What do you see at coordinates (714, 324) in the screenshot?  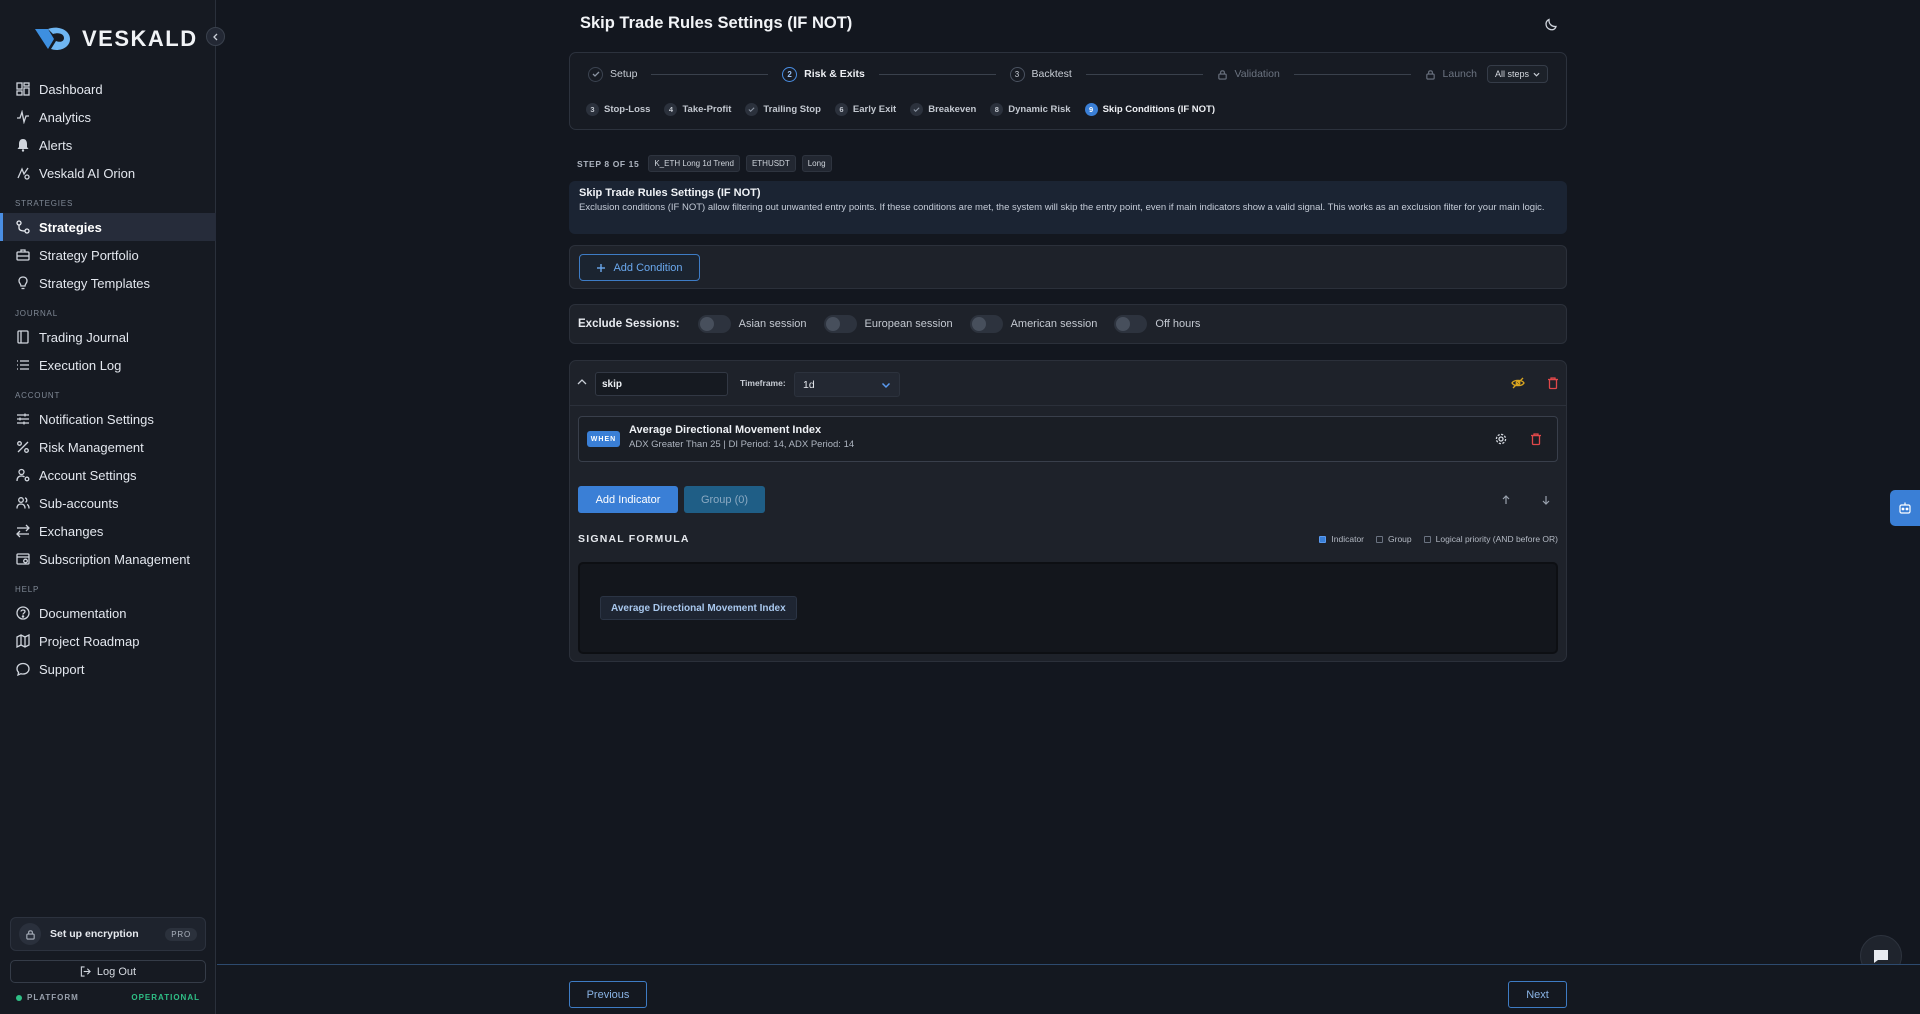 I see `asian-session-toggle` at bounding box center [714, 324].